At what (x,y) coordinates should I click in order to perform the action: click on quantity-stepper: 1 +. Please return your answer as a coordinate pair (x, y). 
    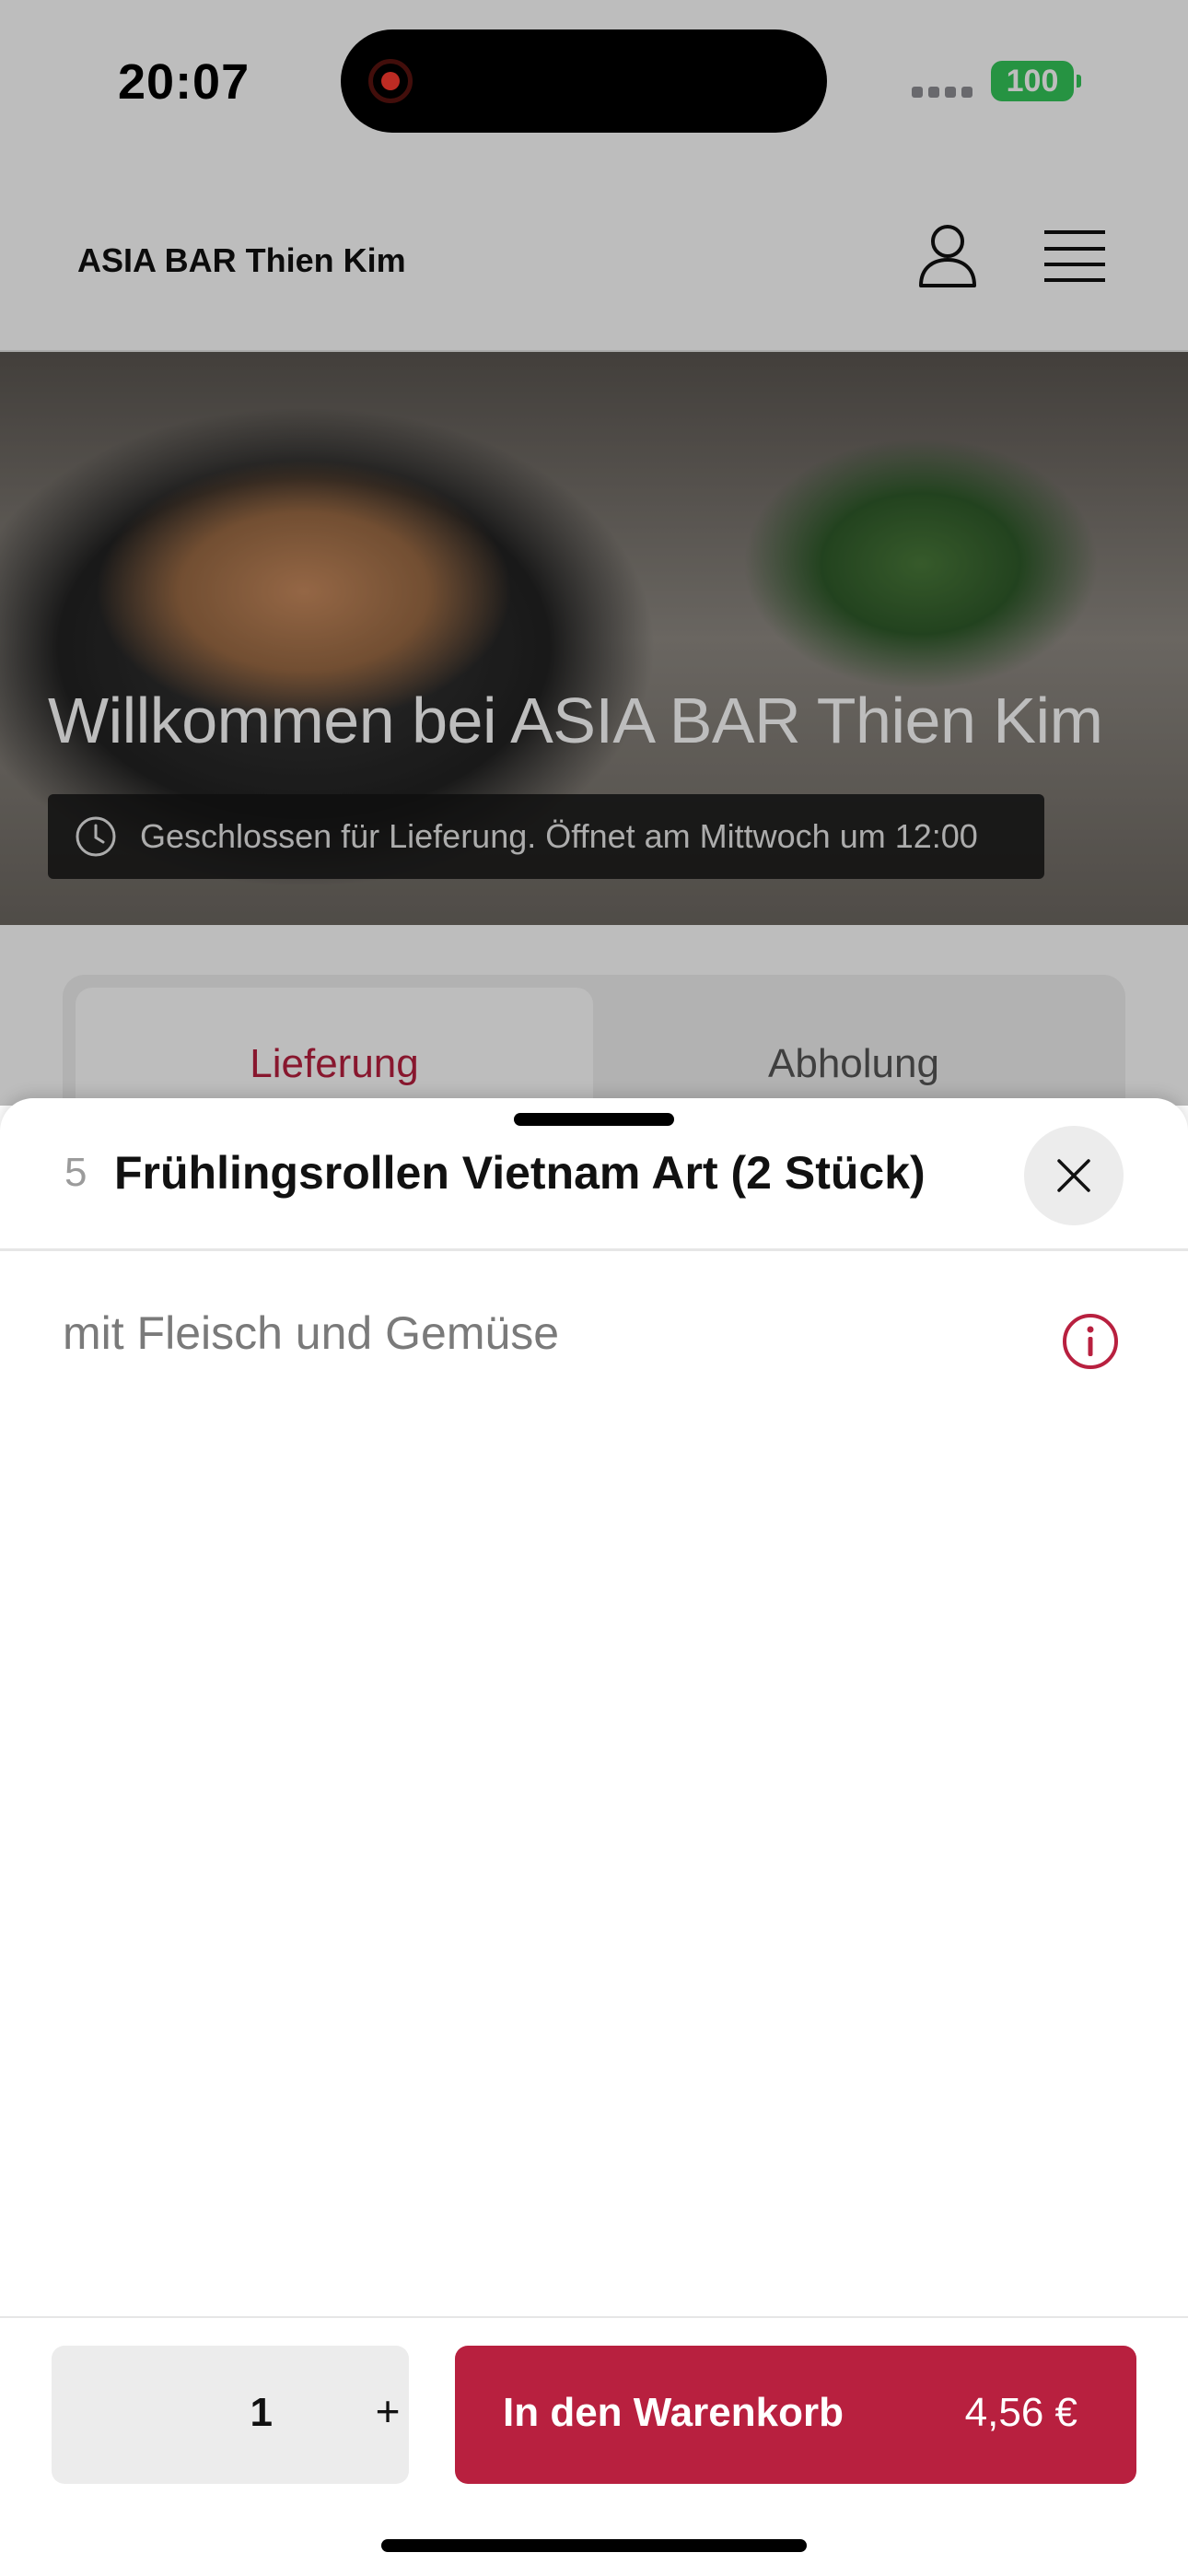
    Looking at the image, I should click on (230, 2415).